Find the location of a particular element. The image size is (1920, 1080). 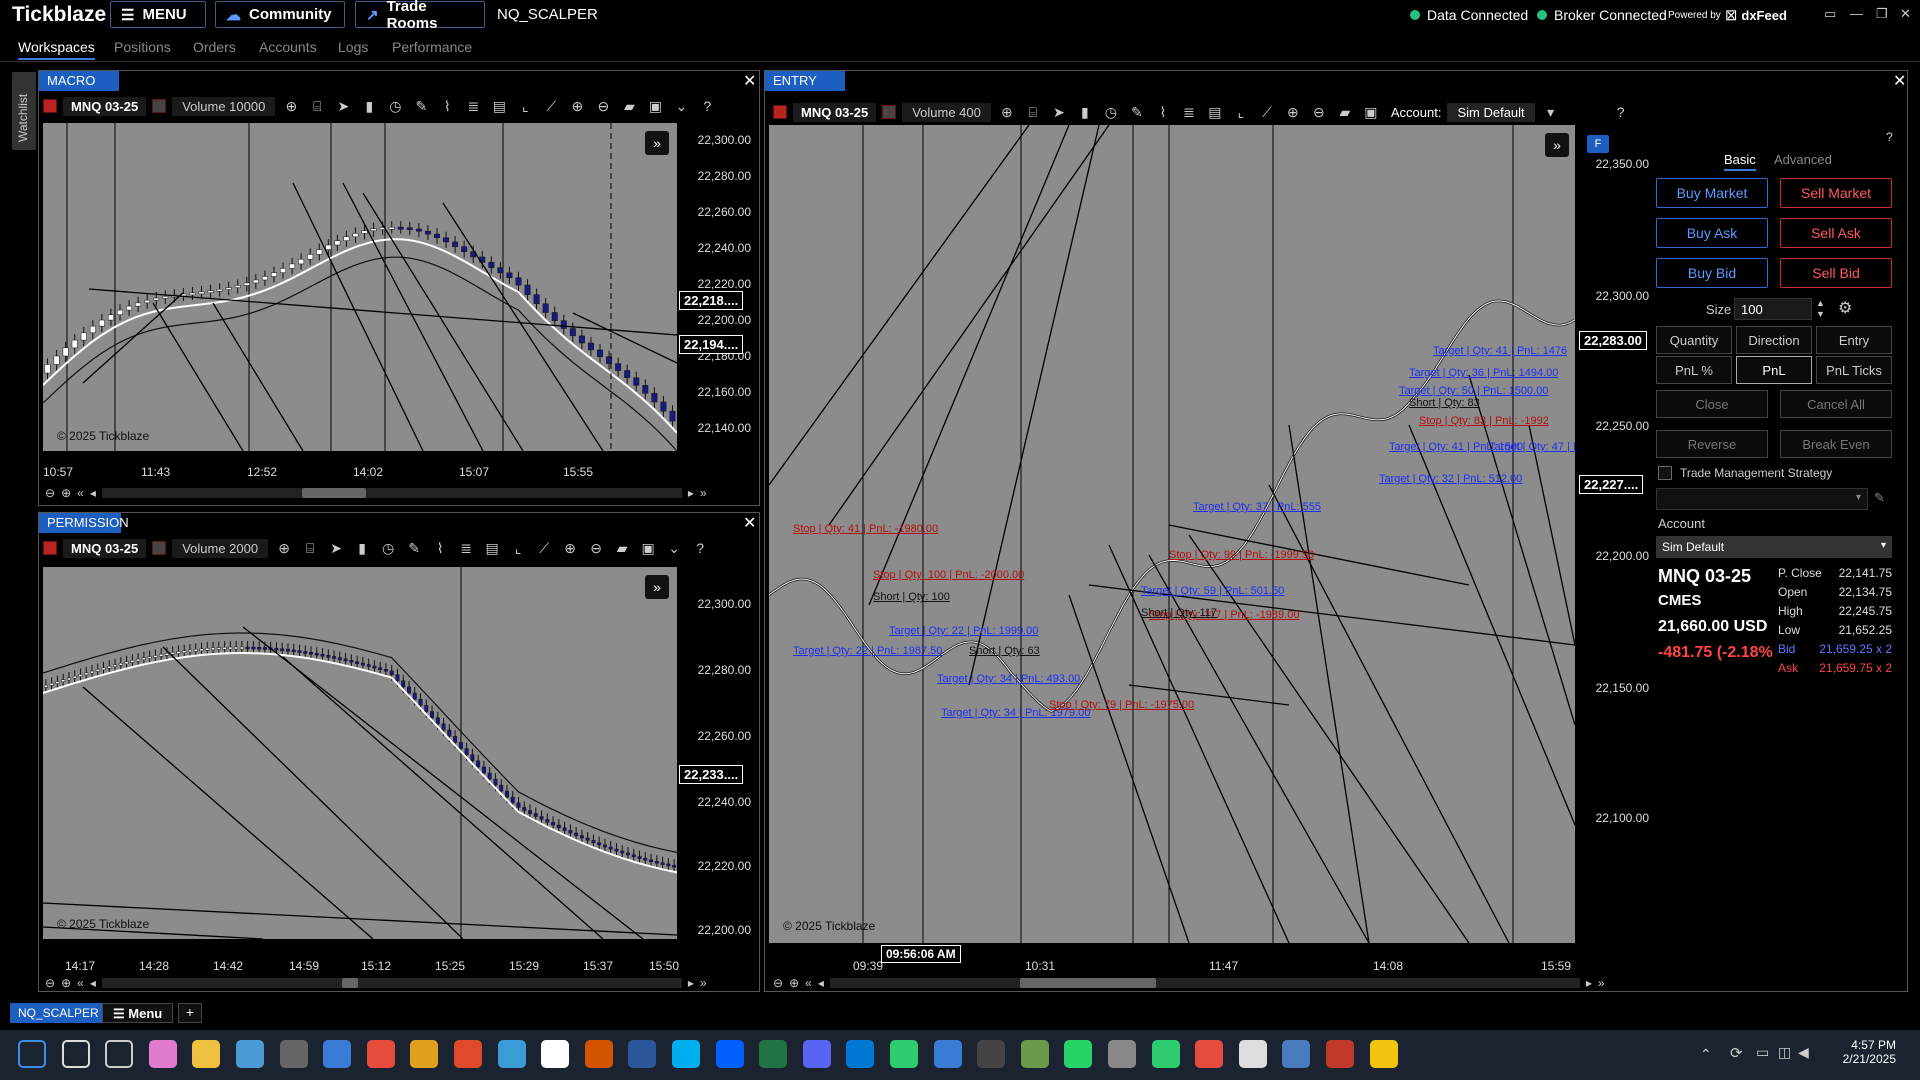

pnl-ticks-button: PnL Ticks is located at coordinates (1854, 370).